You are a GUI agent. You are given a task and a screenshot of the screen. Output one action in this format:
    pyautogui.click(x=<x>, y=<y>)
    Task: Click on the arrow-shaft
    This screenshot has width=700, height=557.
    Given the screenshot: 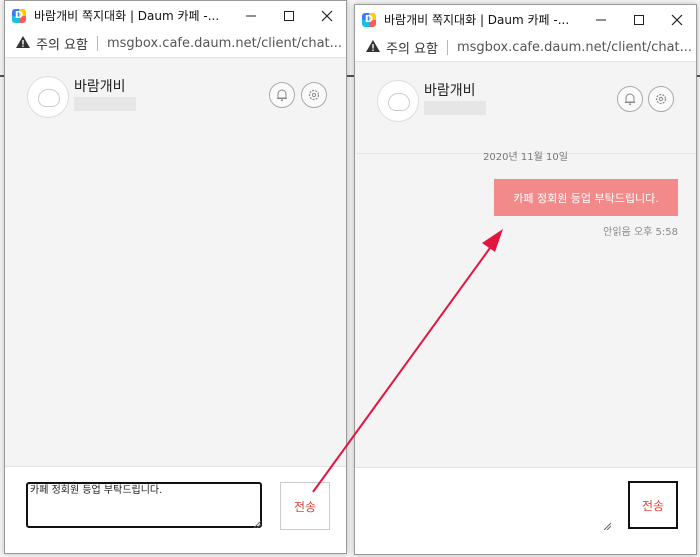 What is the action you would take?
    pyautogui.click(x=401, y=370)
    